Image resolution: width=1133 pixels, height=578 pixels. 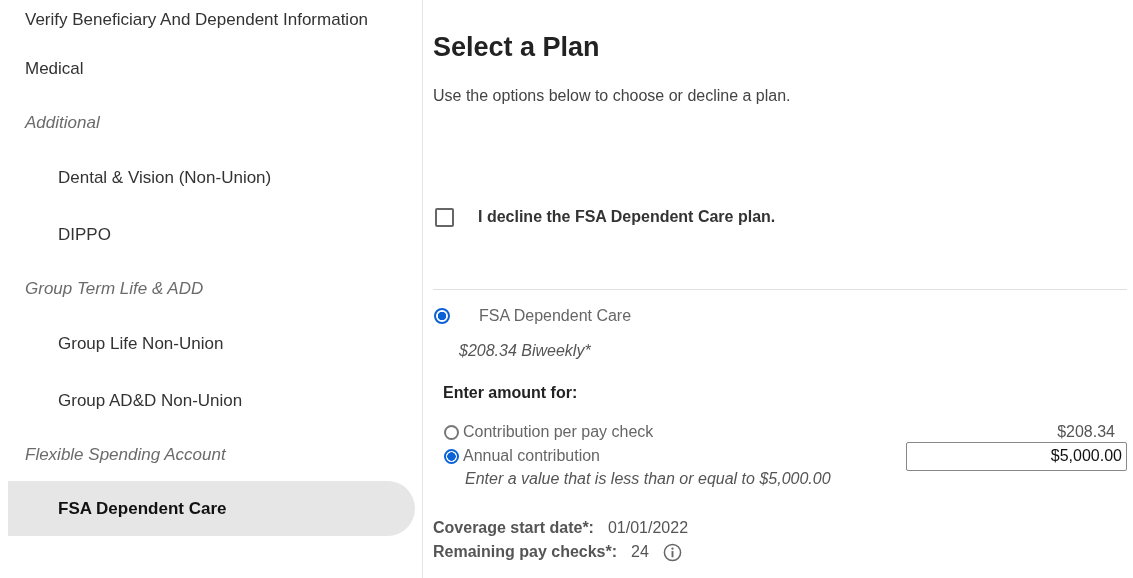 I want to click on hint-text: Enter a value that is less than or equal to $5,000.00, so click(x=648, y=479).